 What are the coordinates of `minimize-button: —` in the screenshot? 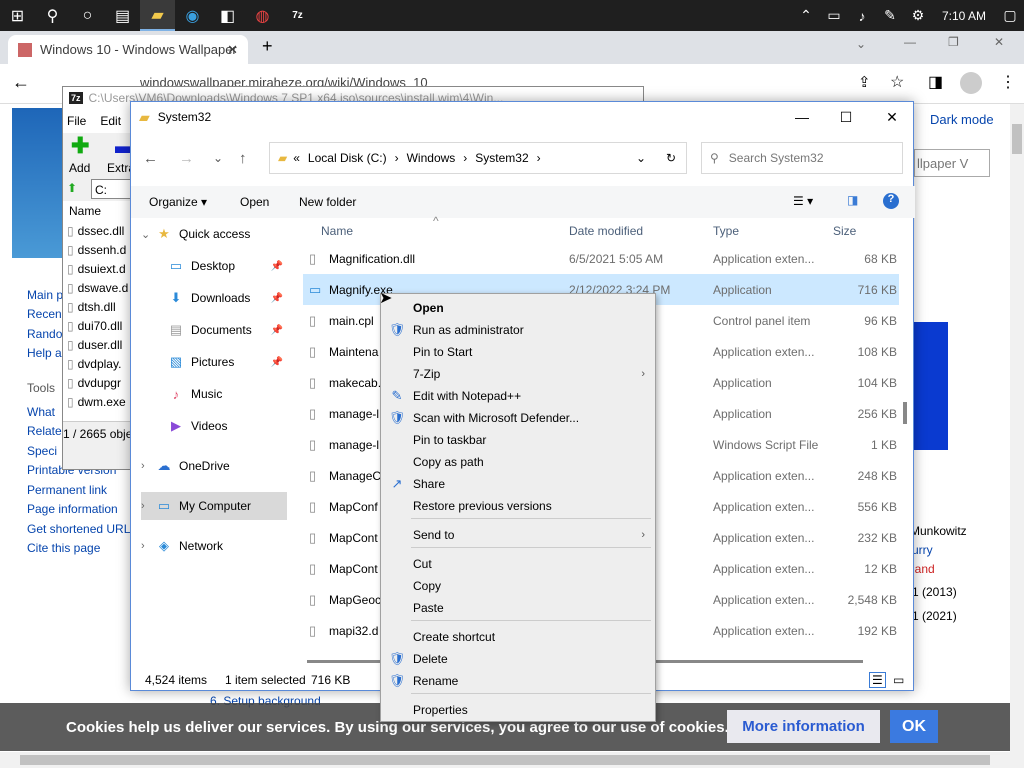 It's located at (802, 117).